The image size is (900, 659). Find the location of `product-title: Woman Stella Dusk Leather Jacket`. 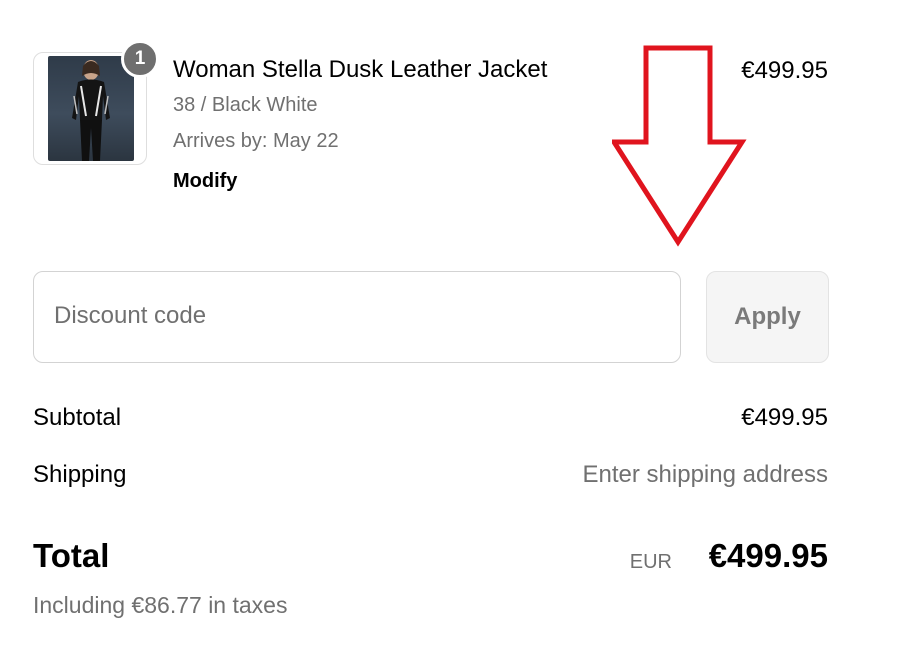

product-title: Woman Stella Dusk Leather Jacket is located at coordinates (360, 69).